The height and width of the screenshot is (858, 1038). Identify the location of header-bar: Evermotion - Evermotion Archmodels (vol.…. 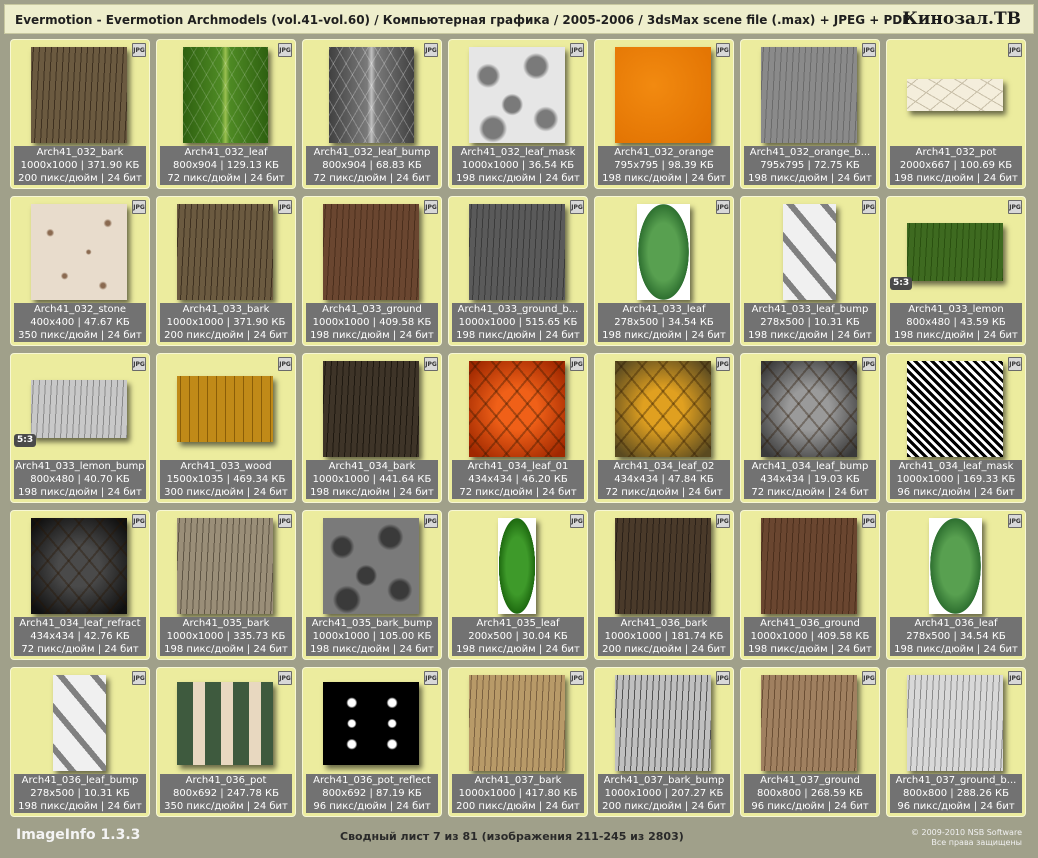
(519, 19).